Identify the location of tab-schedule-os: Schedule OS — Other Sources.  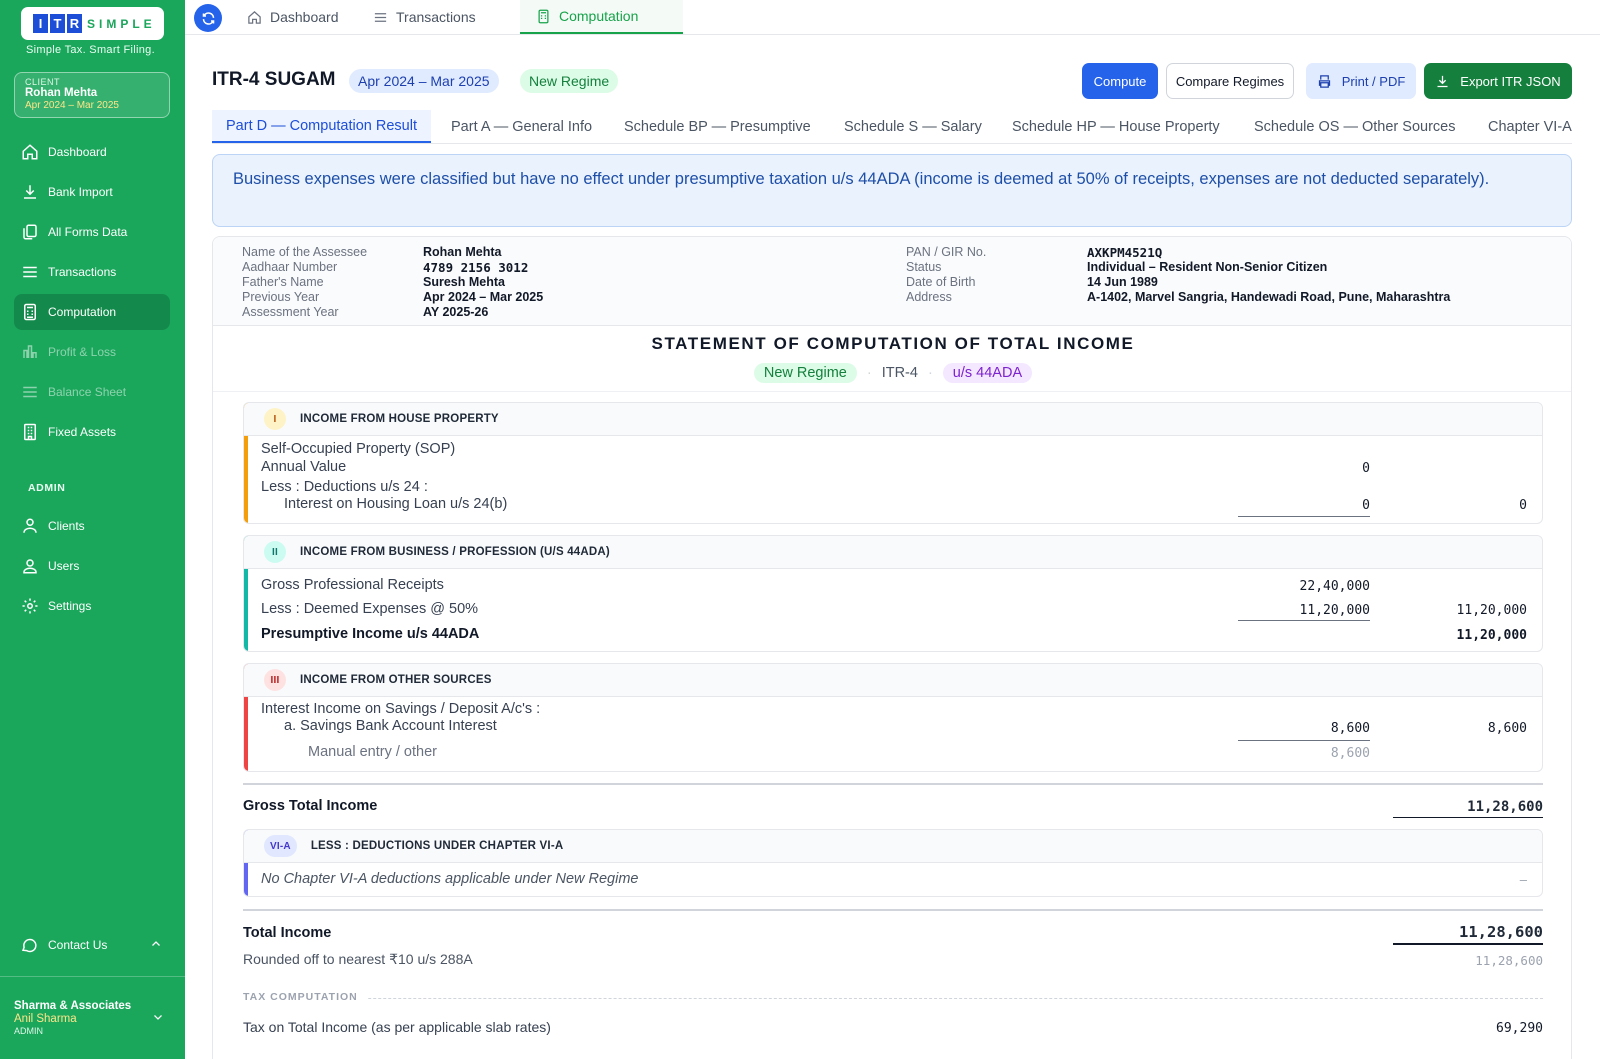
(1355, 126).